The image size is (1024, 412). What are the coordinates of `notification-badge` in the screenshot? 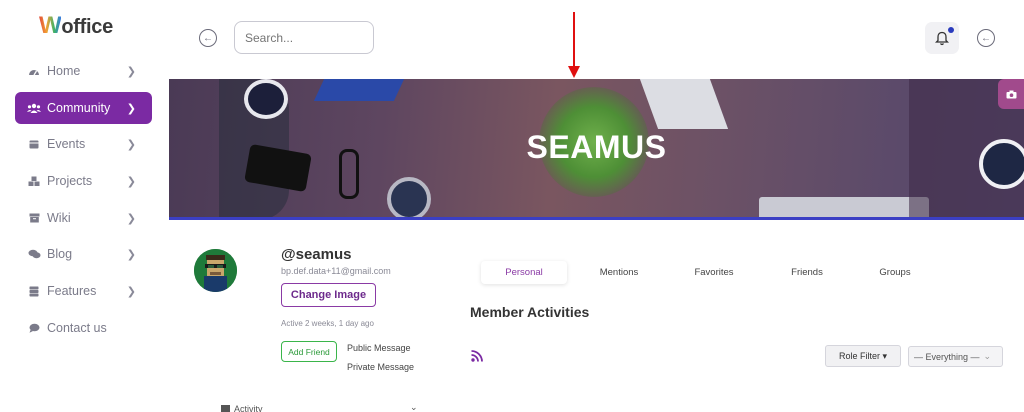 It's located at (951, 30).